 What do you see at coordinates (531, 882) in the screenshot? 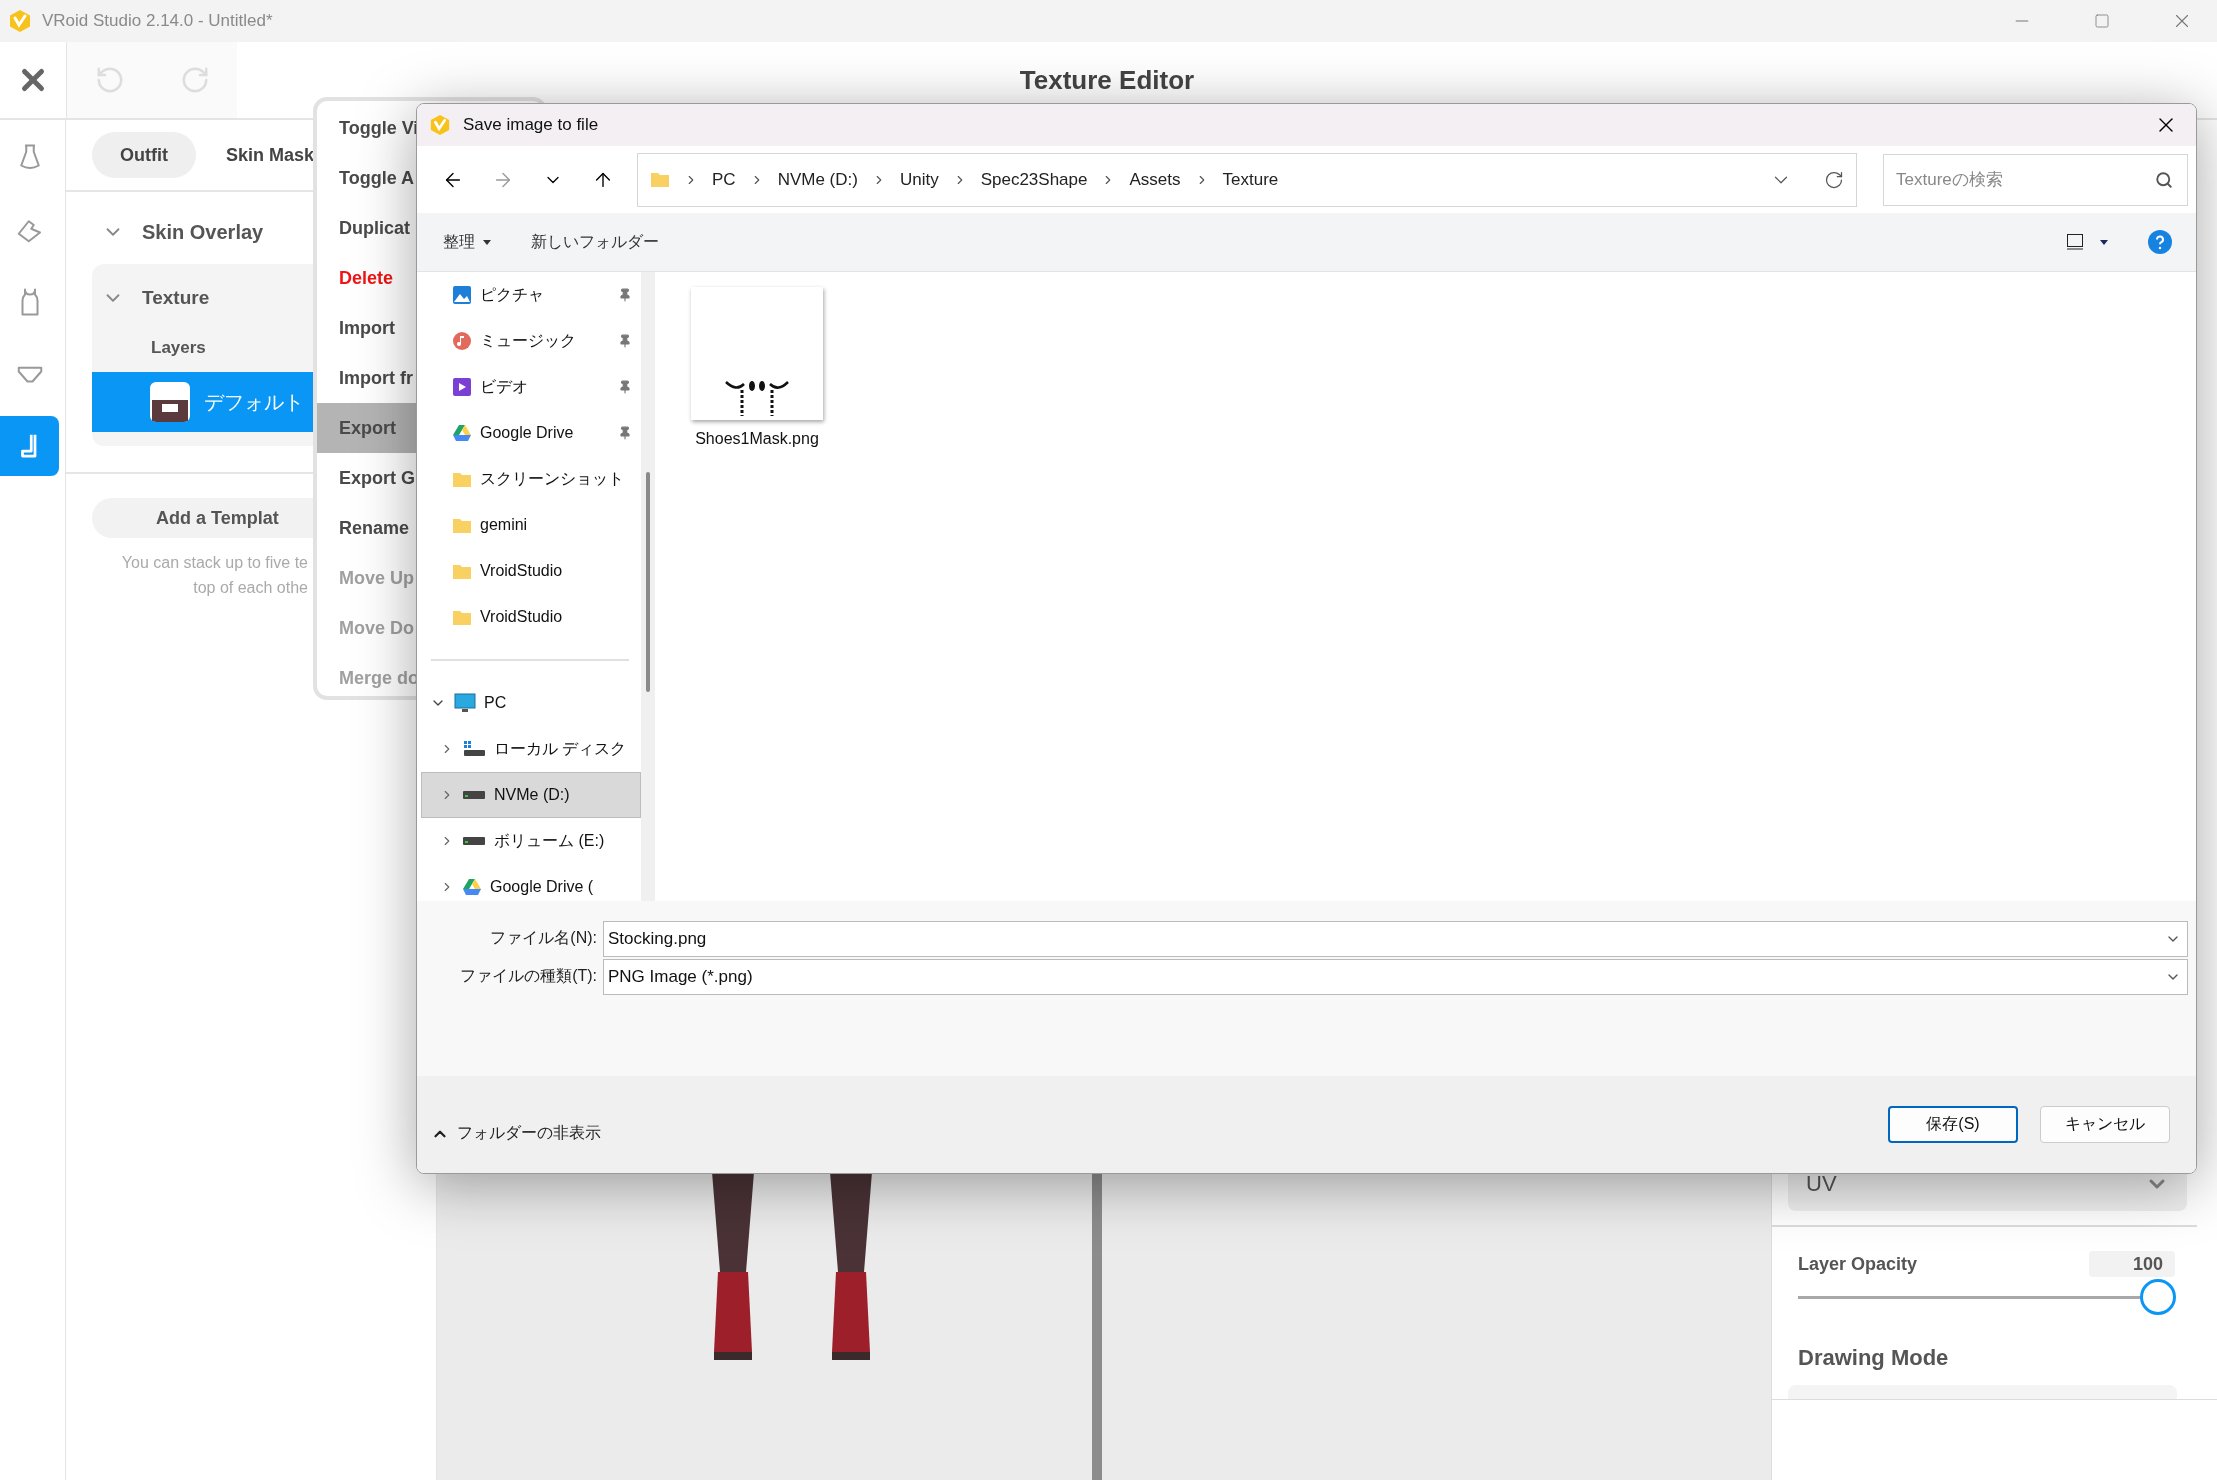
I see `tree-item: Google Drive (` at bounding box center [531, 882].